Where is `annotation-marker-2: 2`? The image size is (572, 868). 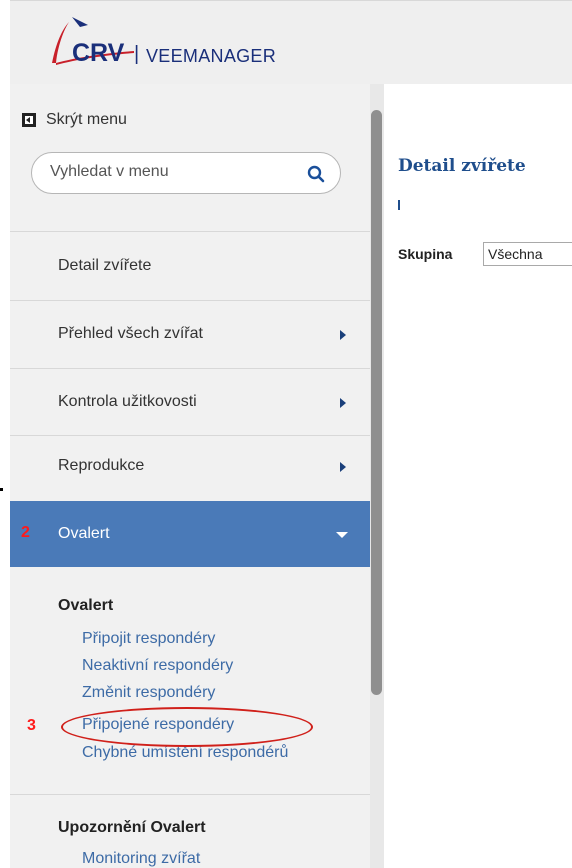 annotation-marker-2: 2 is located at coordinates (25, 532).